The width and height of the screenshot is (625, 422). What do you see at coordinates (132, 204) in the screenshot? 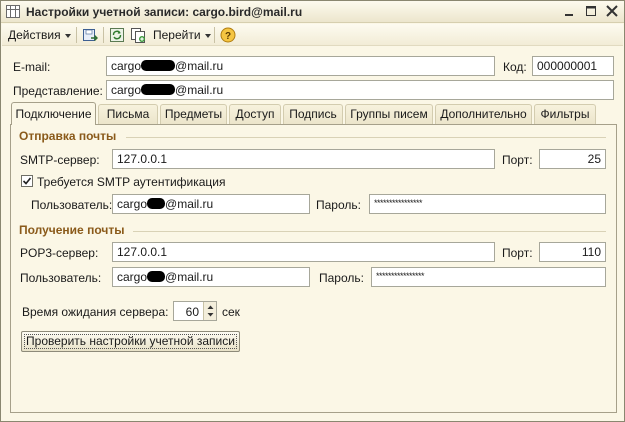
I see `smtp-user-prefix: cargo` at bounding box center [132, 204].